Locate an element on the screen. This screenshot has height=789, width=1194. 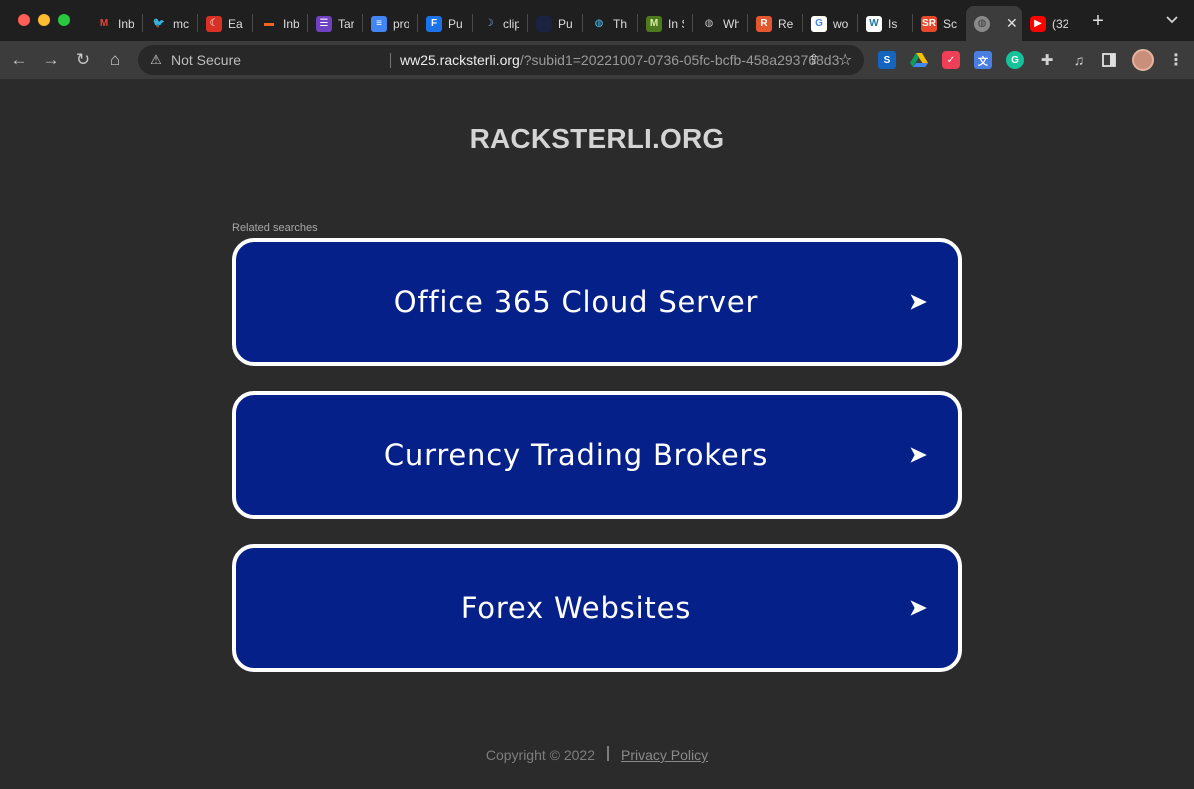
profile-avatar is located at coordinates (1143, 60).